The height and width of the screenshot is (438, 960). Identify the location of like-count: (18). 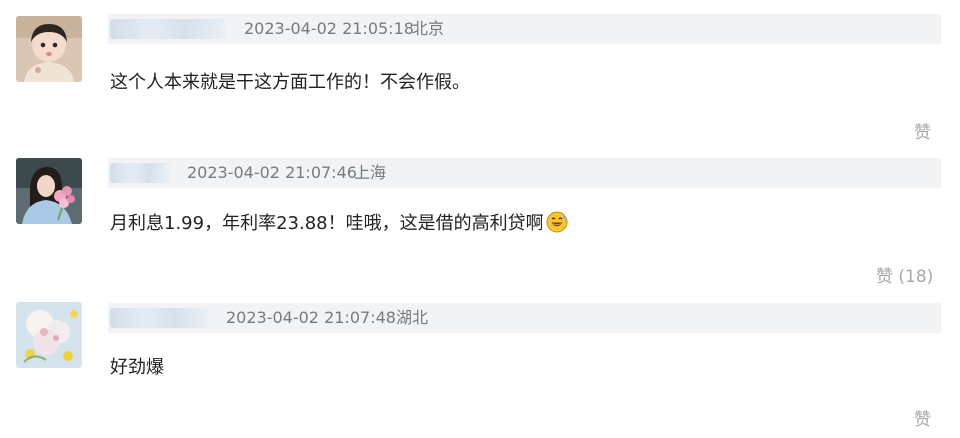
(916, 277).